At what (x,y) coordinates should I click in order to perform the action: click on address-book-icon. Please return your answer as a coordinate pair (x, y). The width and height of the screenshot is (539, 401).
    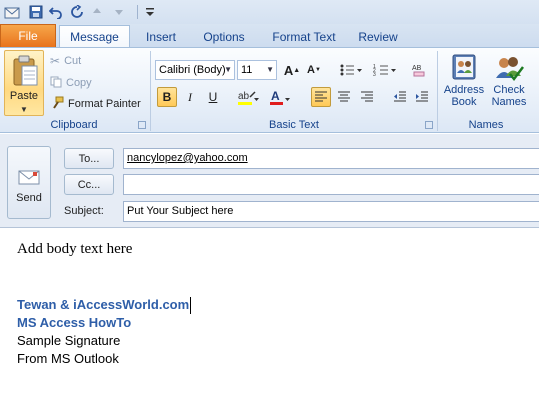
    Looking at the image, I should click on (464, 67).